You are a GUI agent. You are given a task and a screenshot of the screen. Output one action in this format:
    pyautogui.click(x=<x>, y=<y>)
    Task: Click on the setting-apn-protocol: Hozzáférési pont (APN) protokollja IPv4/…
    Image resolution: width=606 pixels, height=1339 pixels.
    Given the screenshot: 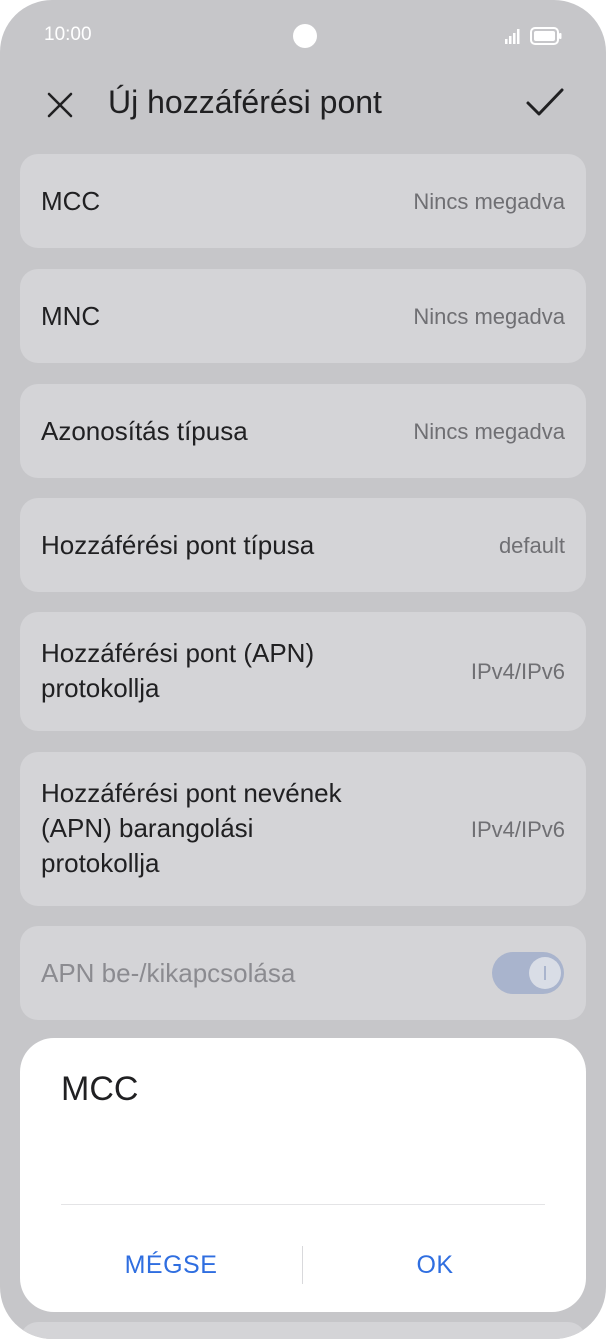 What is the action you would take?
    pyautogui.click(x=303, y=671)
    